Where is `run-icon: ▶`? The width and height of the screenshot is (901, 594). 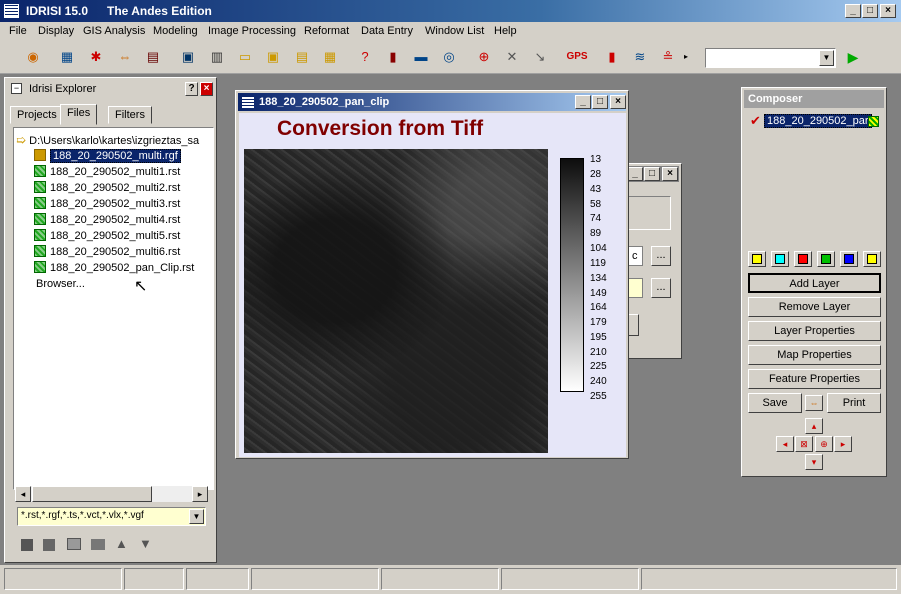 run-icon: ▶ is located at coordinates (853, 57).